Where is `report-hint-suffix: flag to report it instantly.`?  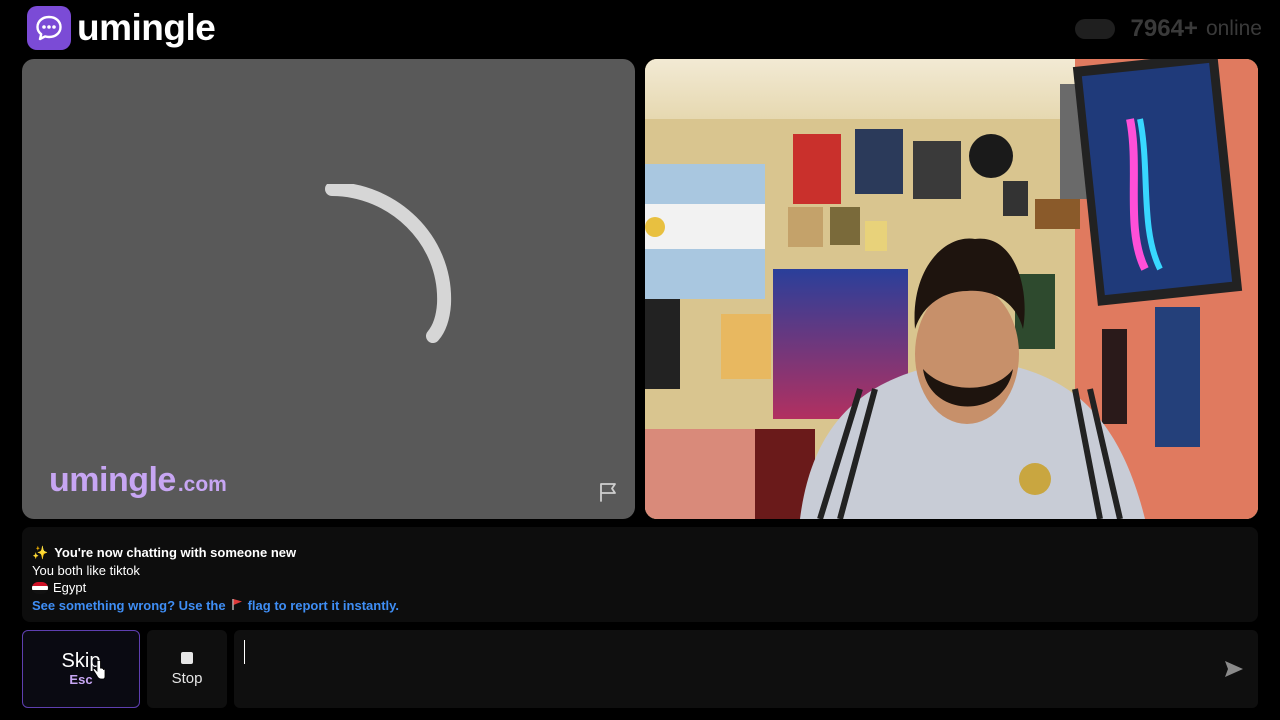 report-hint-suffix: flag to report it instantly. is located at coordinates (323, 605).